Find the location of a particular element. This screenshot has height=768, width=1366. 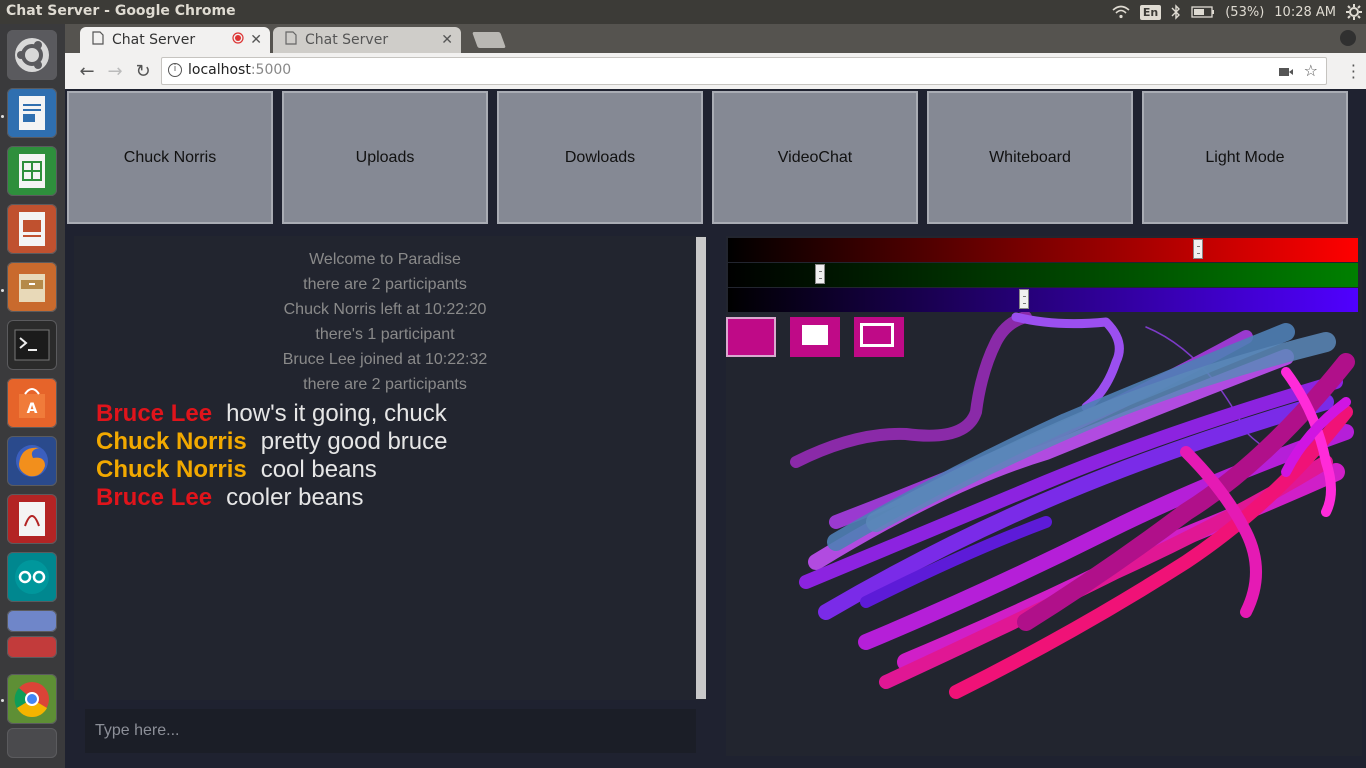

blue-slider-thumb is located at coordinates (1024, 299).